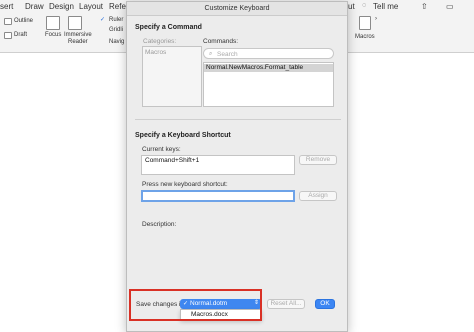 This screenshot has width=474, height=332. I want to click on shortcut-section-title: Specify a Keyboard Shortcut, so click(183, 135).